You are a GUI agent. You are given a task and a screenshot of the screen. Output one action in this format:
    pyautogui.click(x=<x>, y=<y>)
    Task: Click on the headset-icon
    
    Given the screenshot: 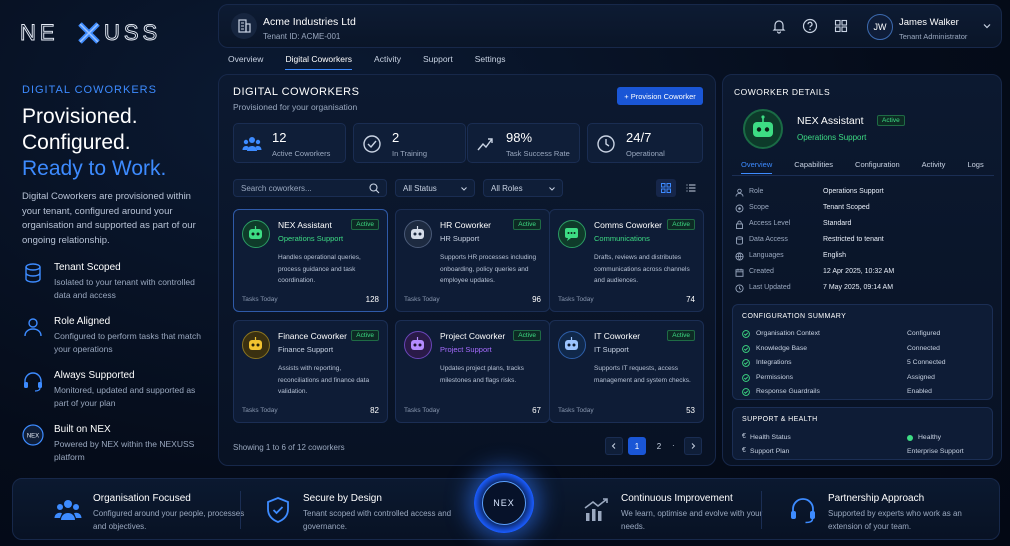 What is the action you would take?
    pyautogui.click(x=803, y=510)
    